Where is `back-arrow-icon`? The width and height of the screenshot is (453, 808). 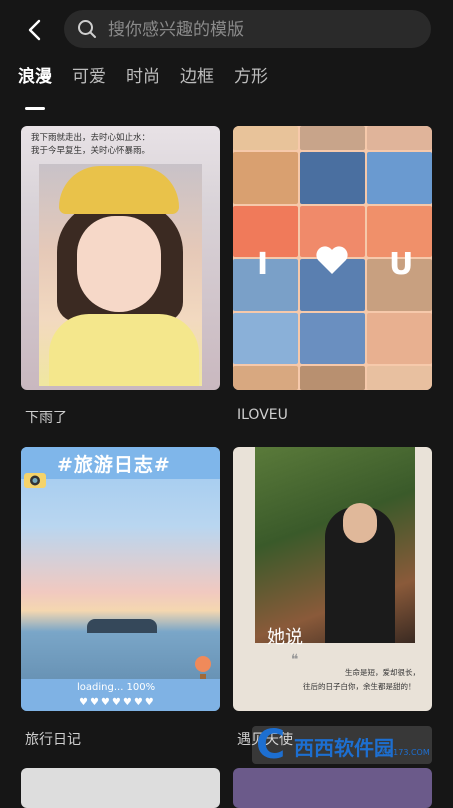 back-arrow-icon is located at coordinates (35, 30).